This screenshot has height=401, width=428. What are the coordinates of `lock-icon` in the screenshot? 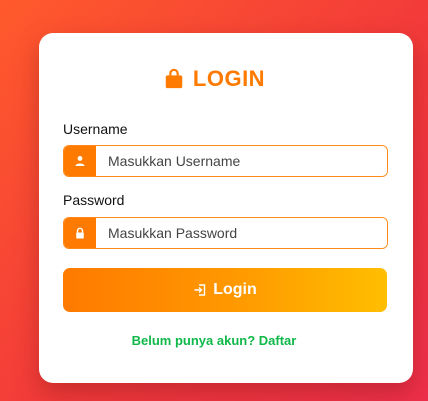 It's located at (80, 233).